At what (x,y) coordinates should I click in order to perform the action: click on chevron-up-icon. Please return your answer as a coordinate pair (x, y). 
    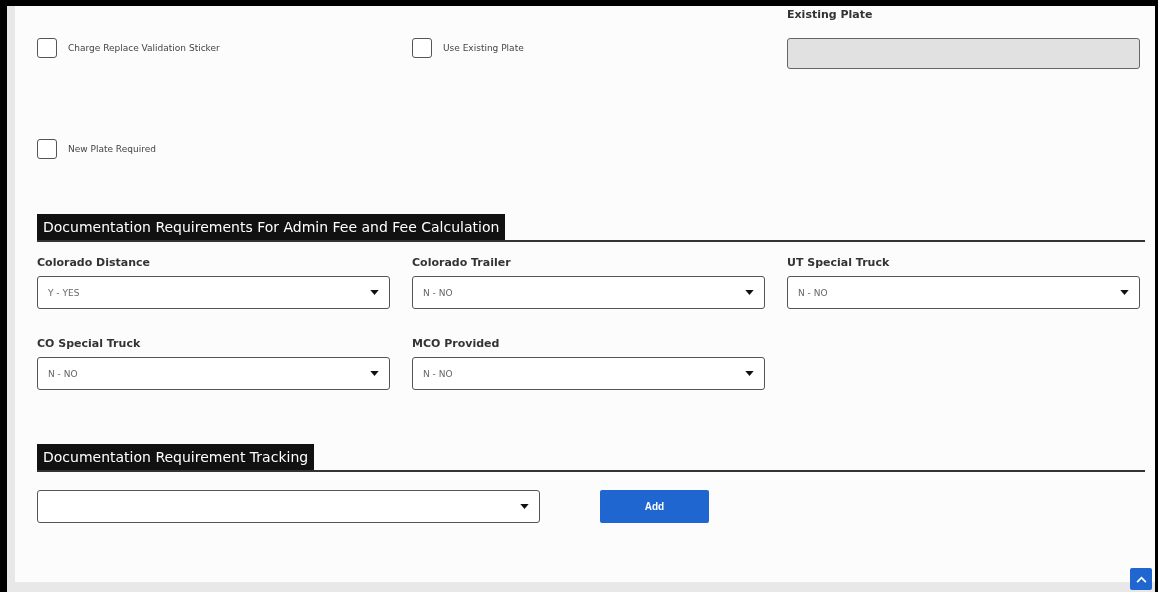
    Looking at the image, I should click on (1141, 579).